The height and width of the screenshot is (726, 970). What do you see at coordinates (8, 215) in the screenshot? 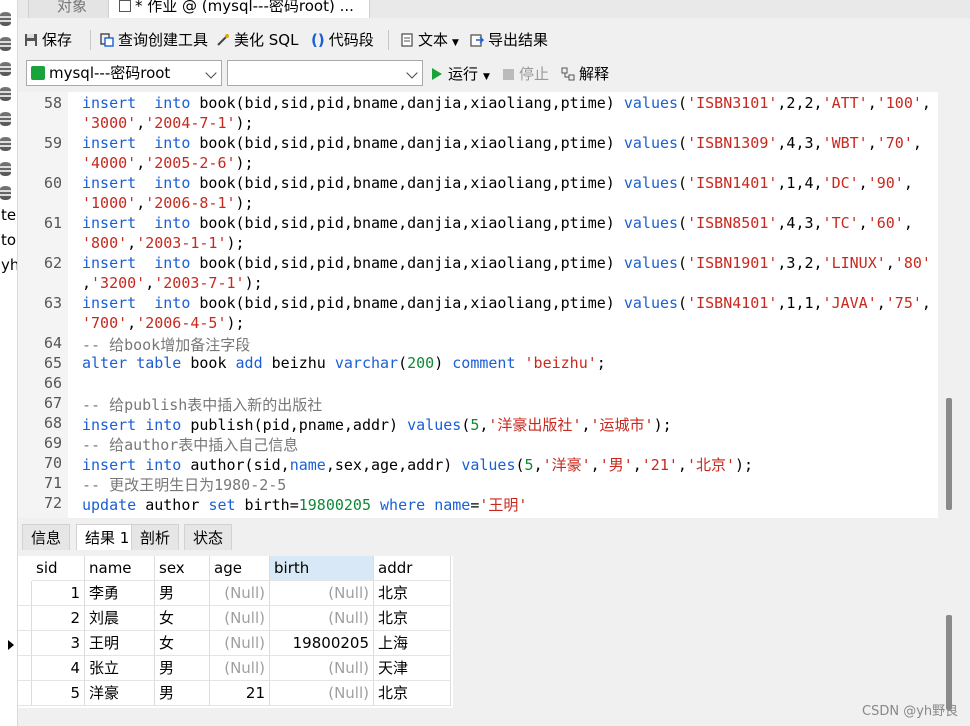
I see `navigator-item: te` at bounding box center [8, 215].